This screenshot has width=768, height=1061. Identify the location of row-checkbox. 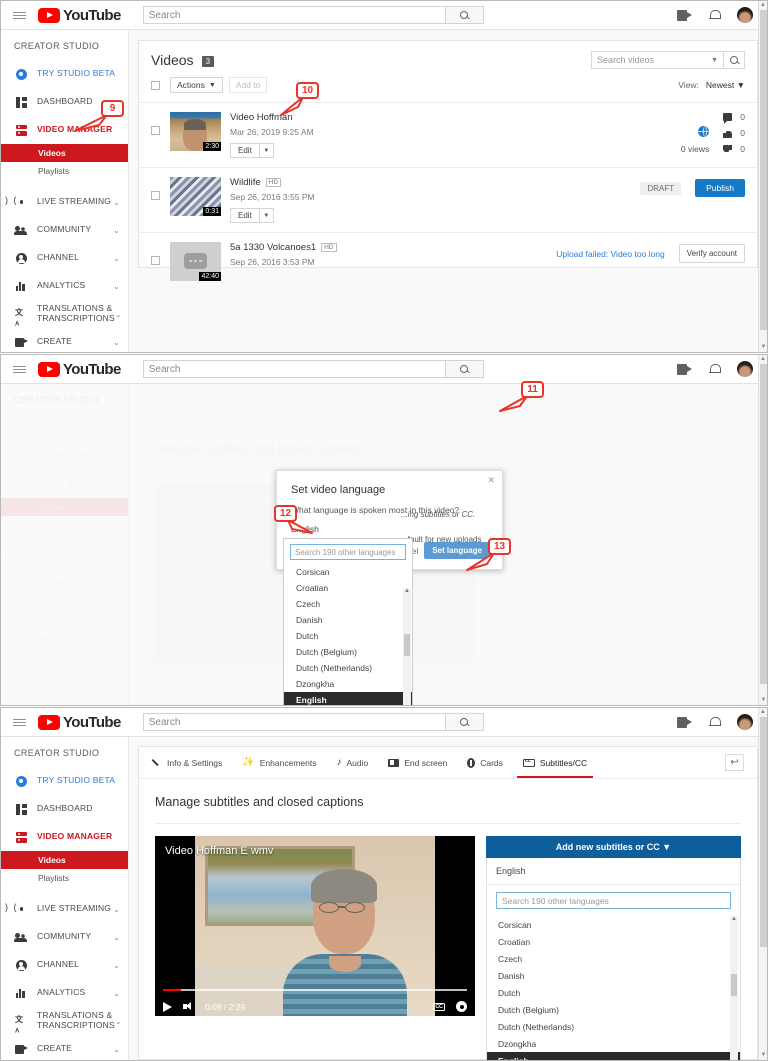
(155, 130).